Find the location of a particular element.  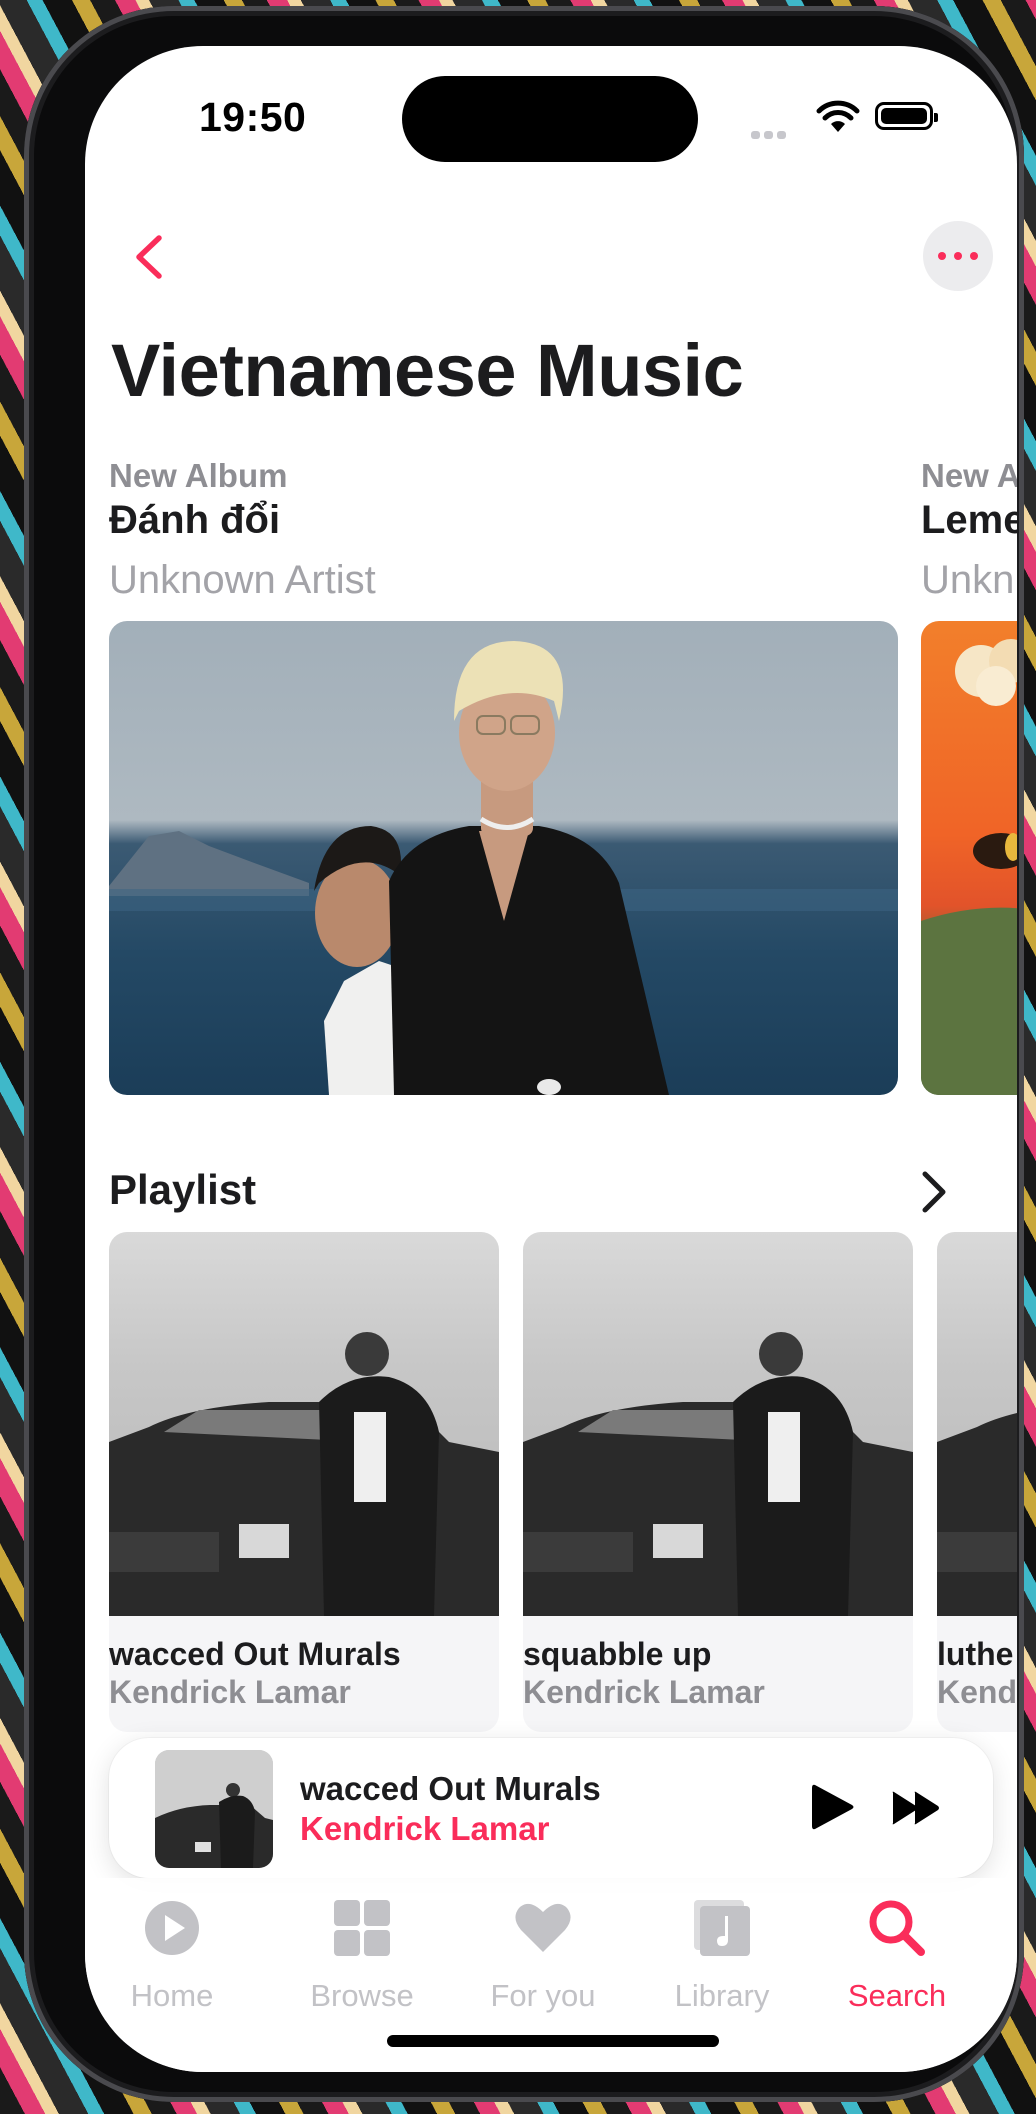

tab-library: Library is located at coordinates (722, 1956).